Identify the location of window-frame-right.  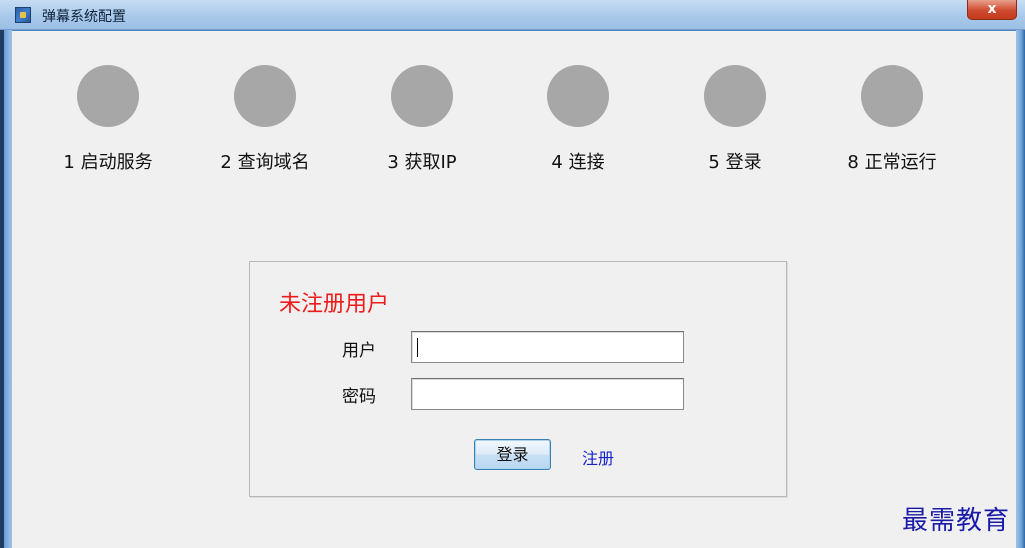
(1020, 289).